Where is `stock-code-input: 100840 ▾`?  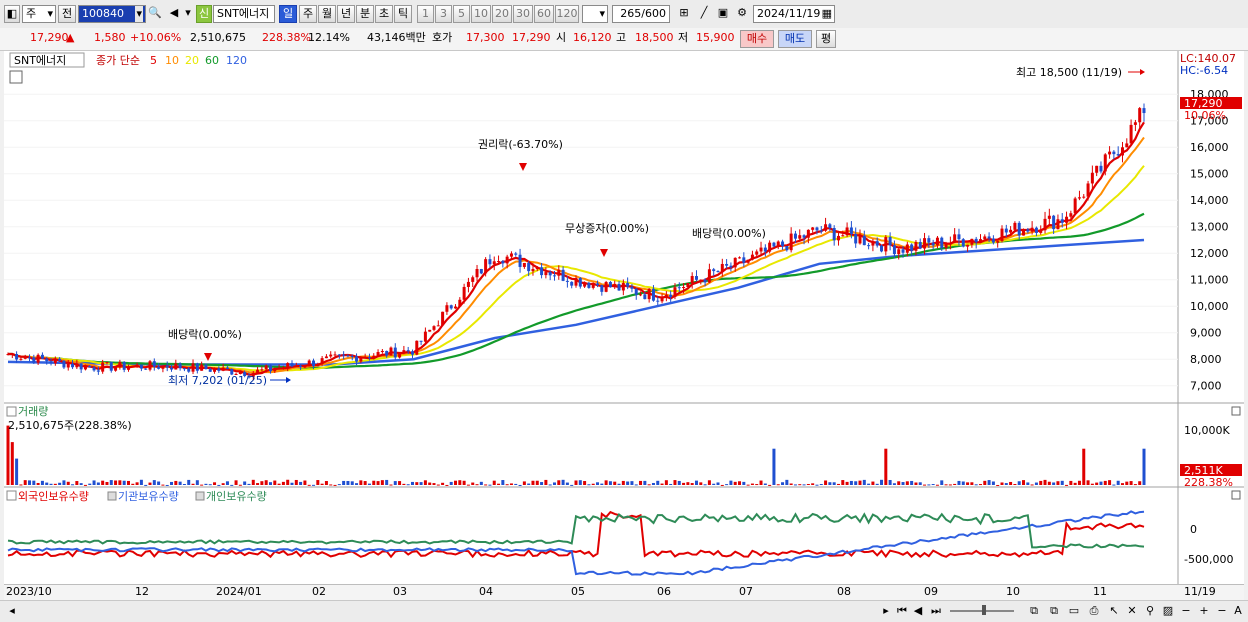
stock-code-input: 100840 ▾ is located at coordinates (112, 14).